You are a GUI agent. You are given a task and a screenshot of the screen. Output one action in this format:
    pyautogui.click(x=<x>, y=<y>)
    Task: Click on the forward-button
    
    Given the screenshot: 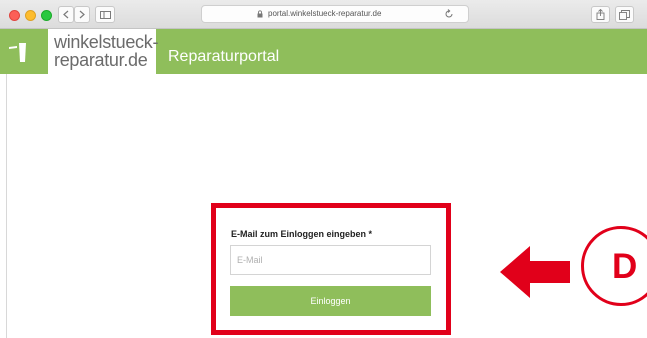 What is the action you would take?
    pyautogui.click(x=82, y=14)
    